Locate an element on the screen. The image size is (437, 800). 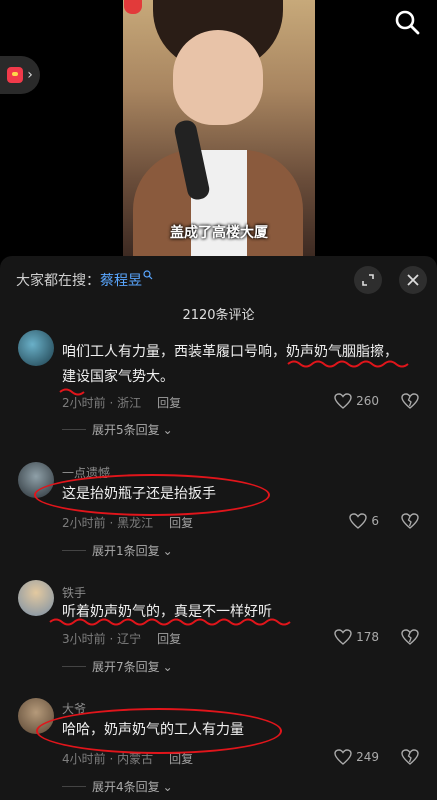
video-frame: 盖成了高楼大厦 is located at coordinates (219, 128).